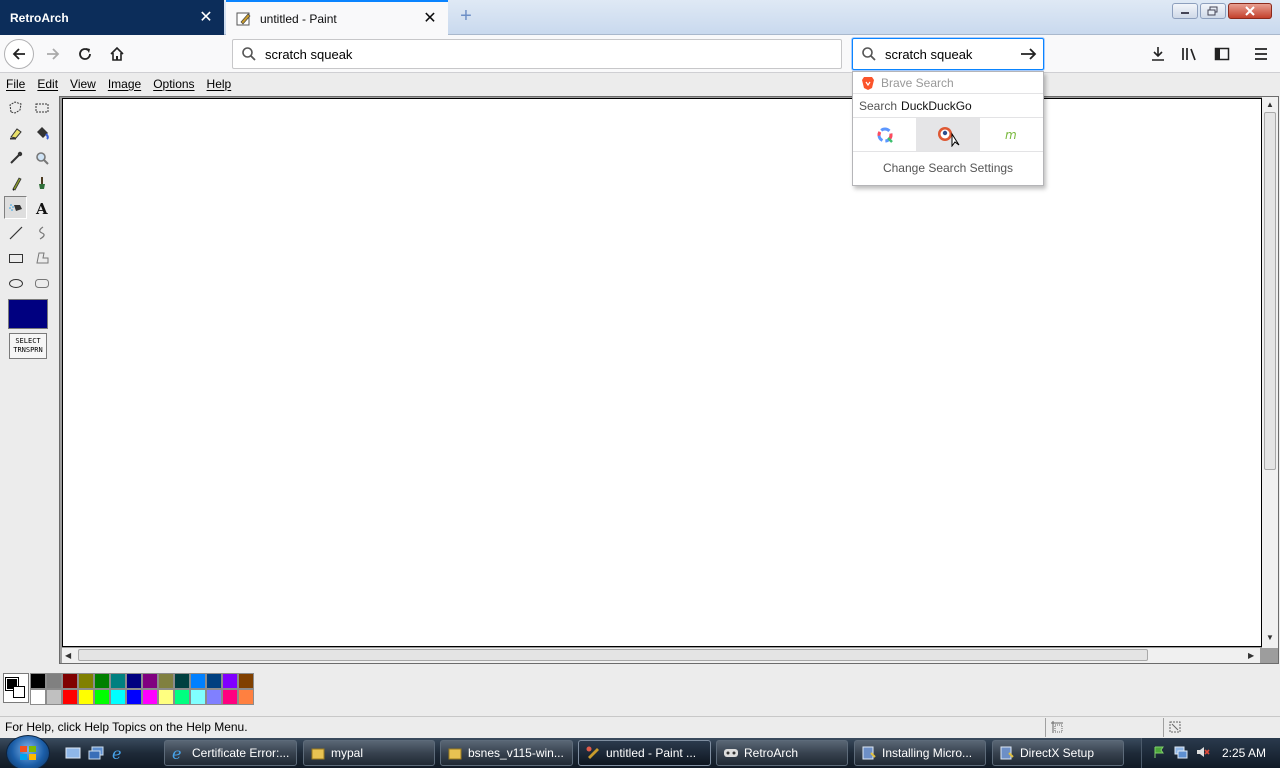 This screenshot has height=768, width=1280. Describe the element at coordinates (28, 314) in the screenshot. I see `airbrush-size-preview` at that location.